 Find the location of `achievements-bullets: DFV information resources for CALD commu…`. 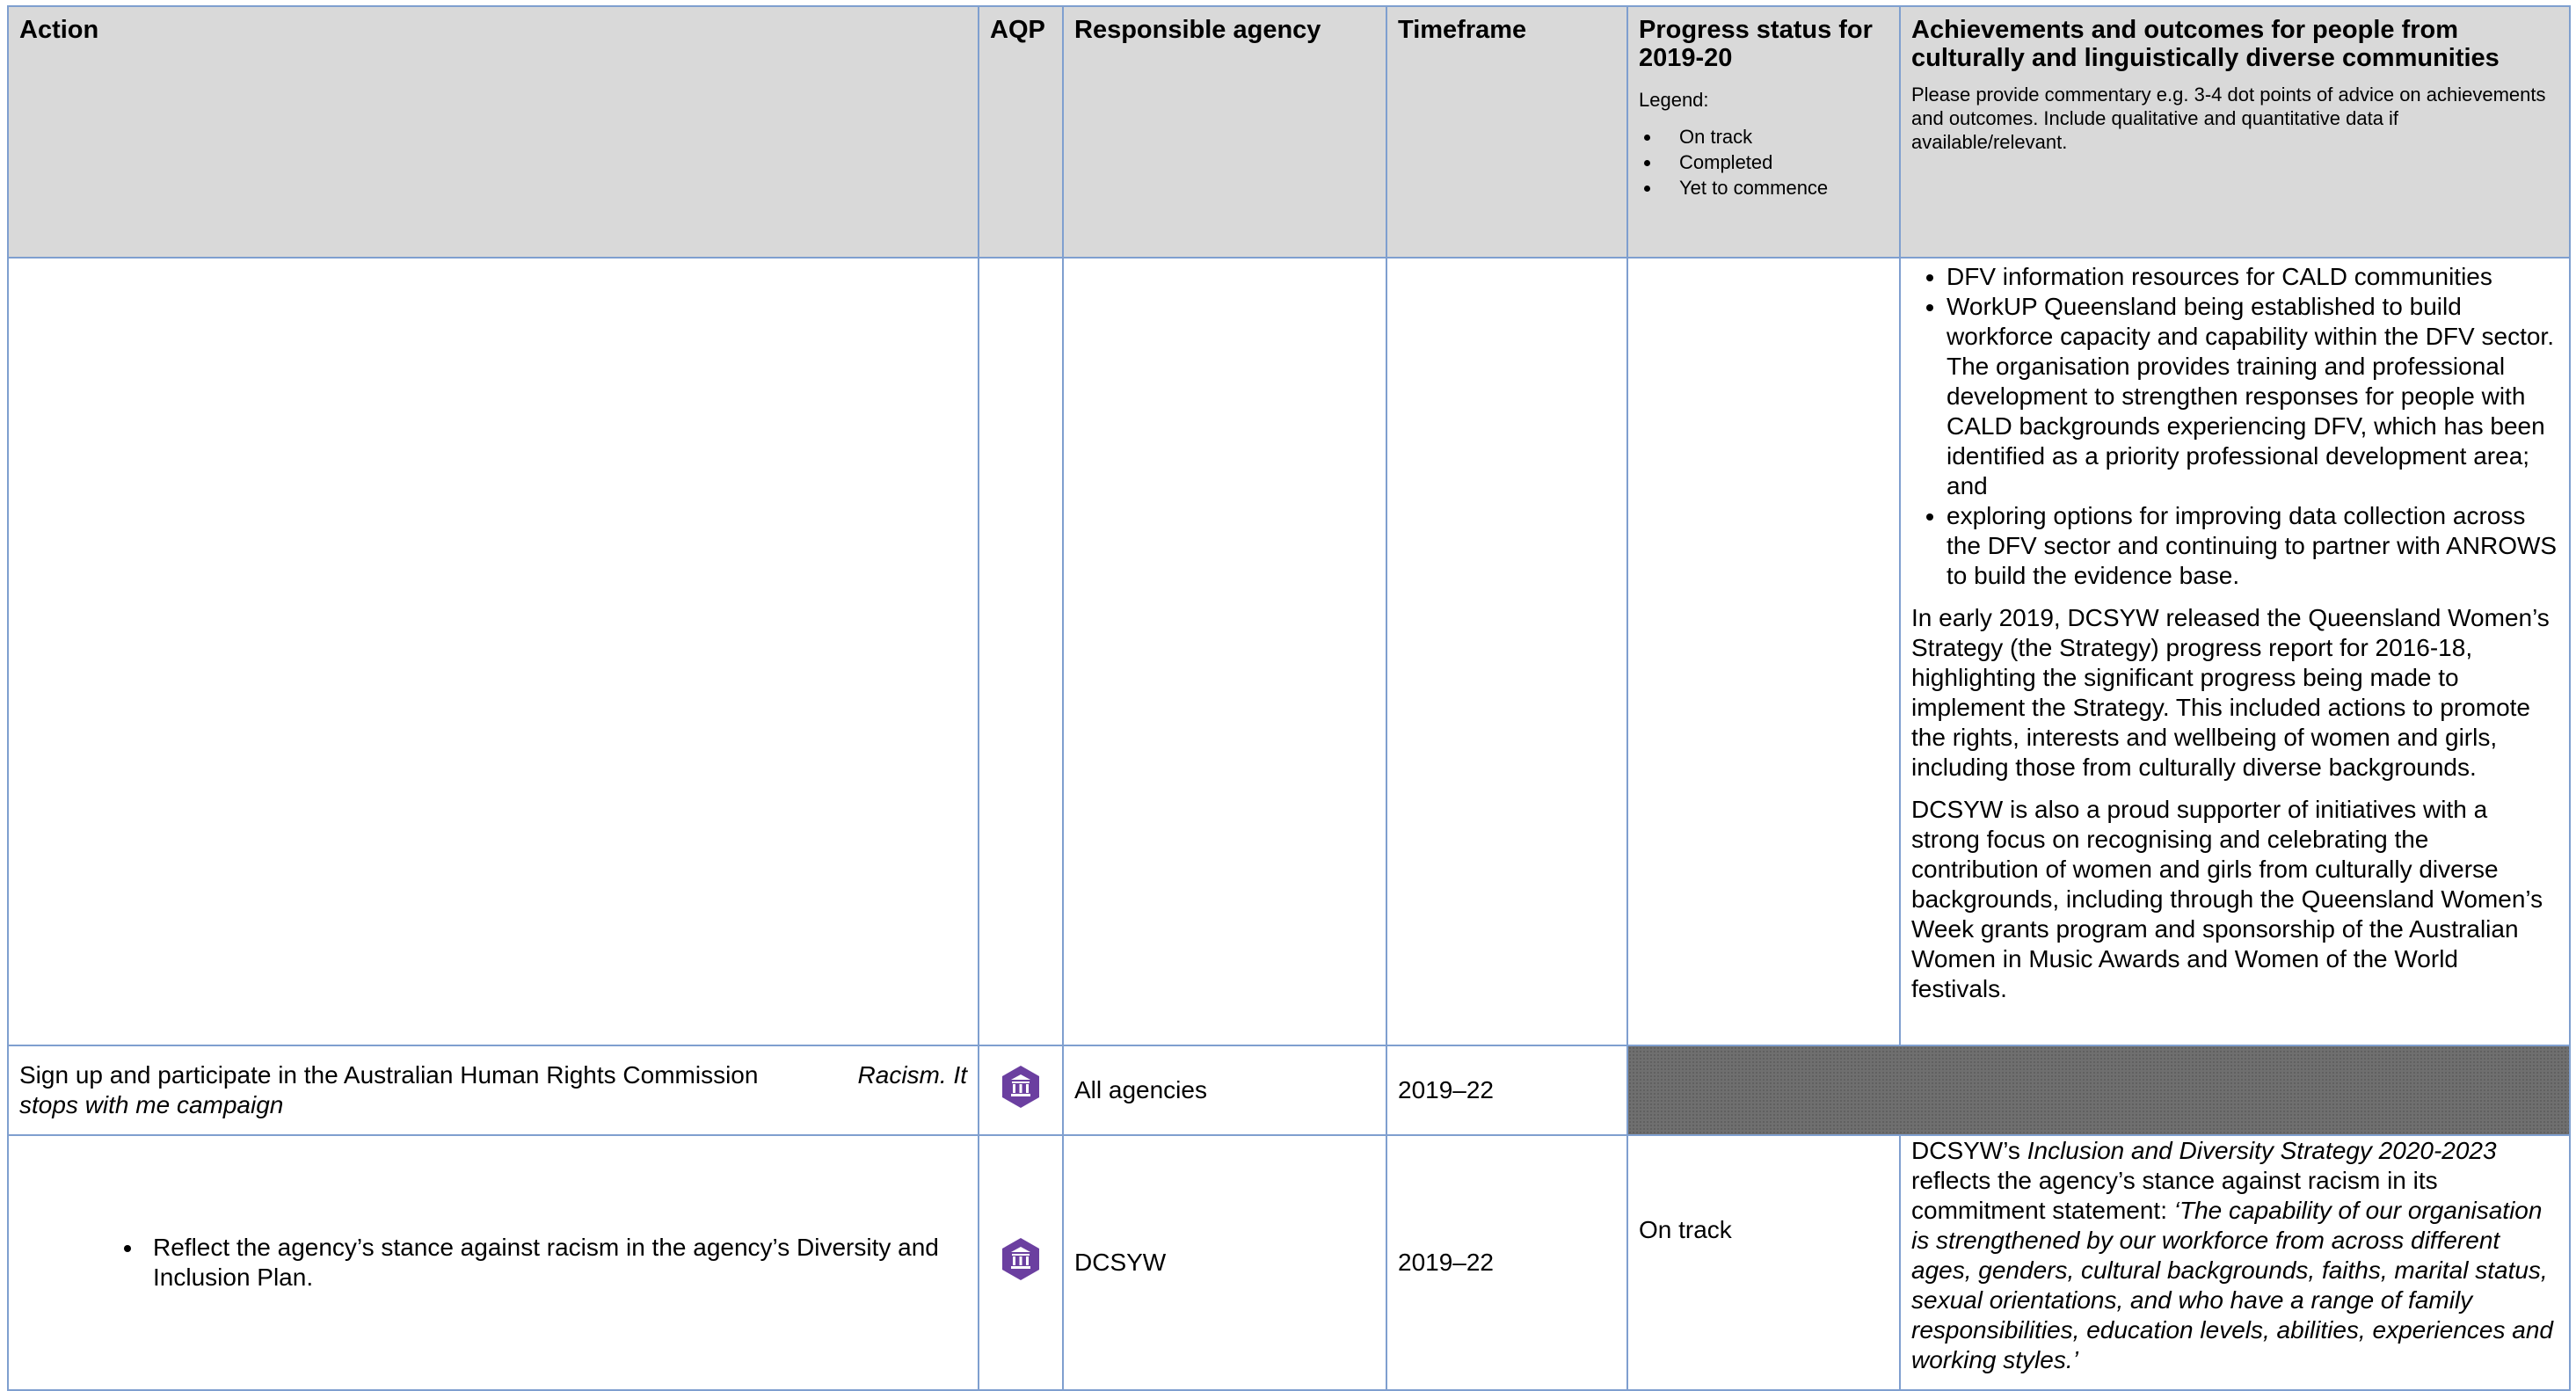

achievements-bullets: DFV information resources for CALD commu… is located at coordinates (2234, 427).